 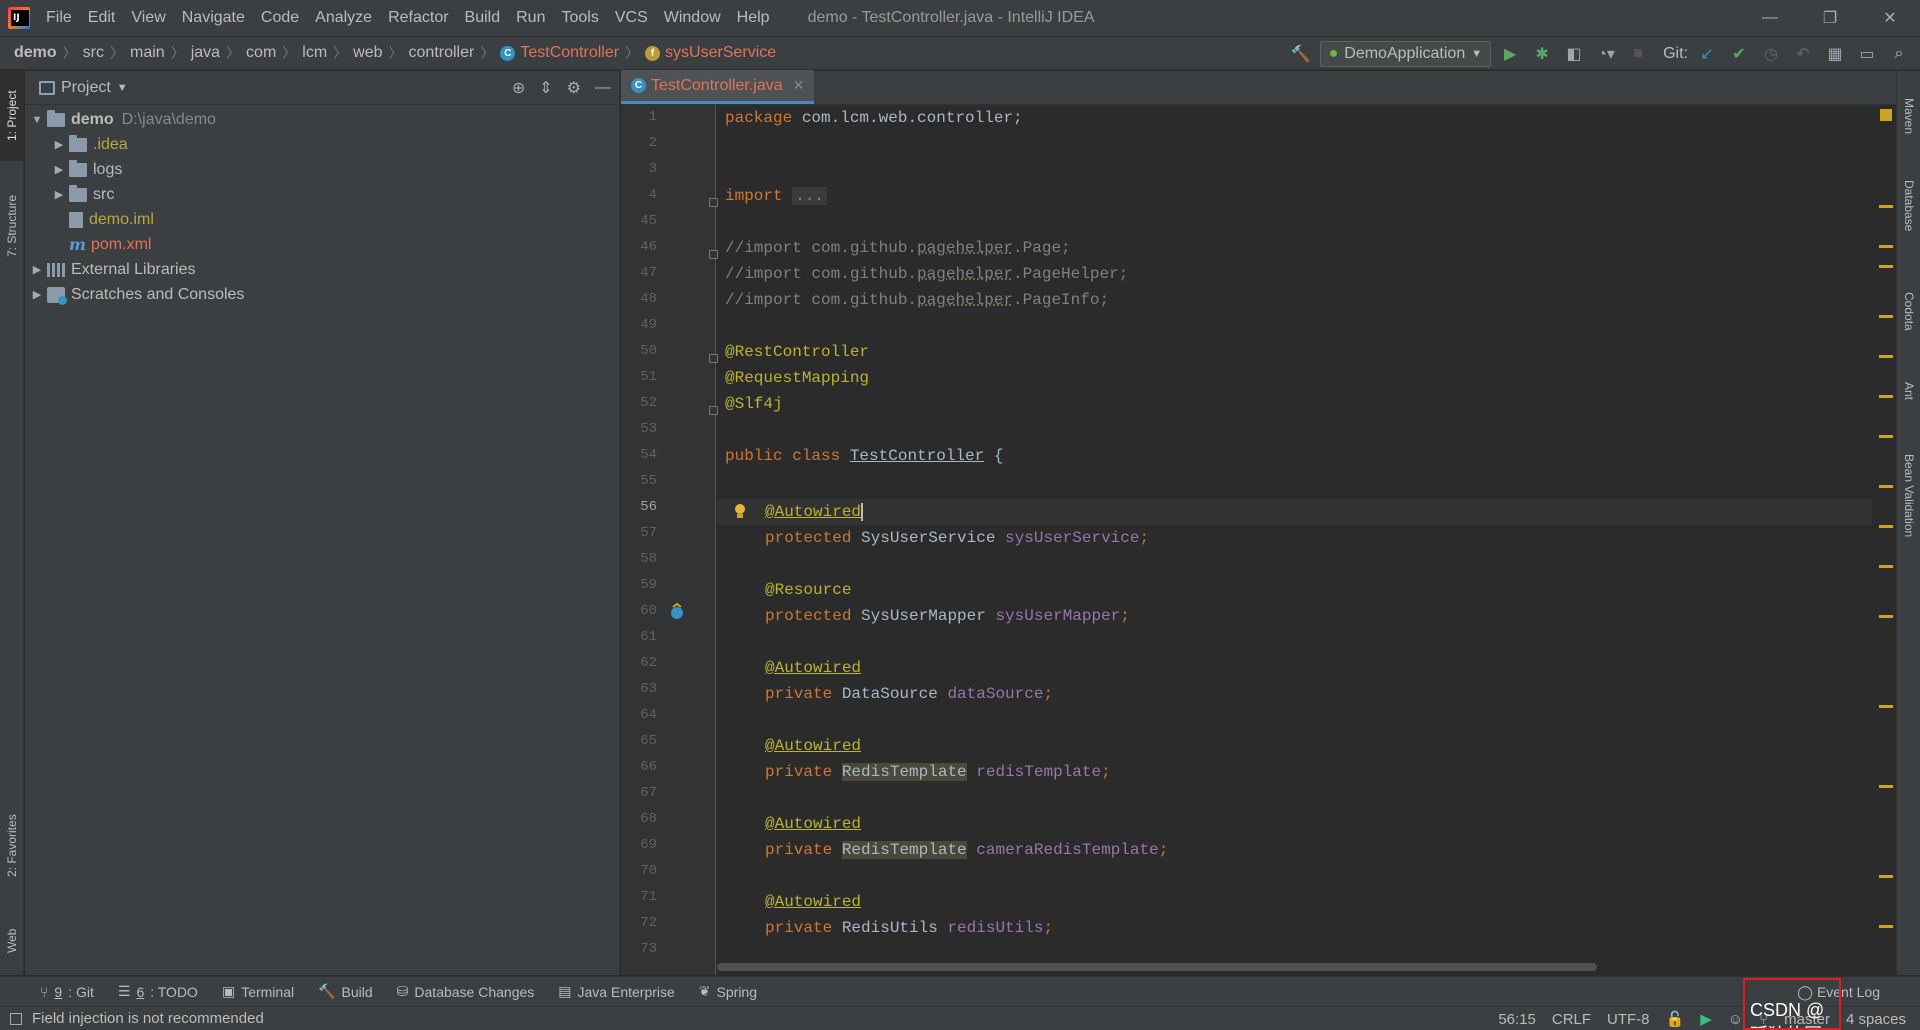 I want to click on tool-tab-project: 1: Project, so click(x=12, y=116).